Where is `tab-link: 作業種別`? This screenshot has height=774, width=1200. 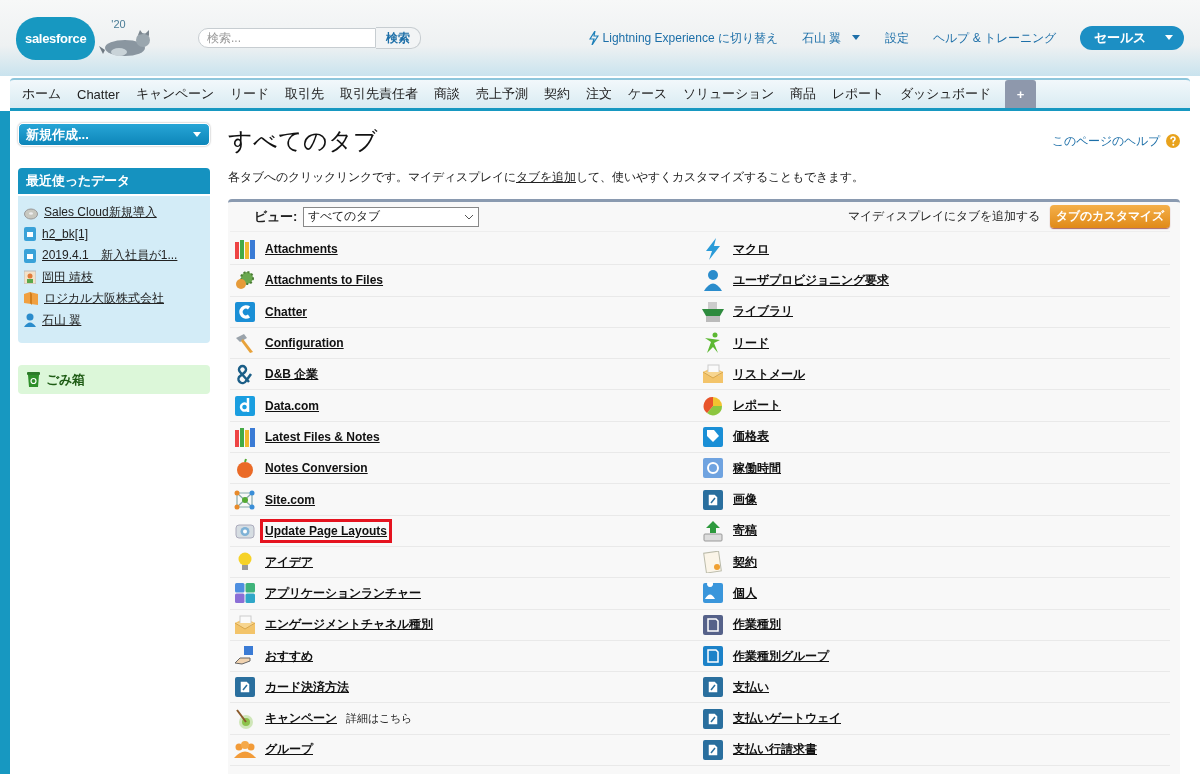
tab-link: 作業種別 is located at coordinates (757, 625).